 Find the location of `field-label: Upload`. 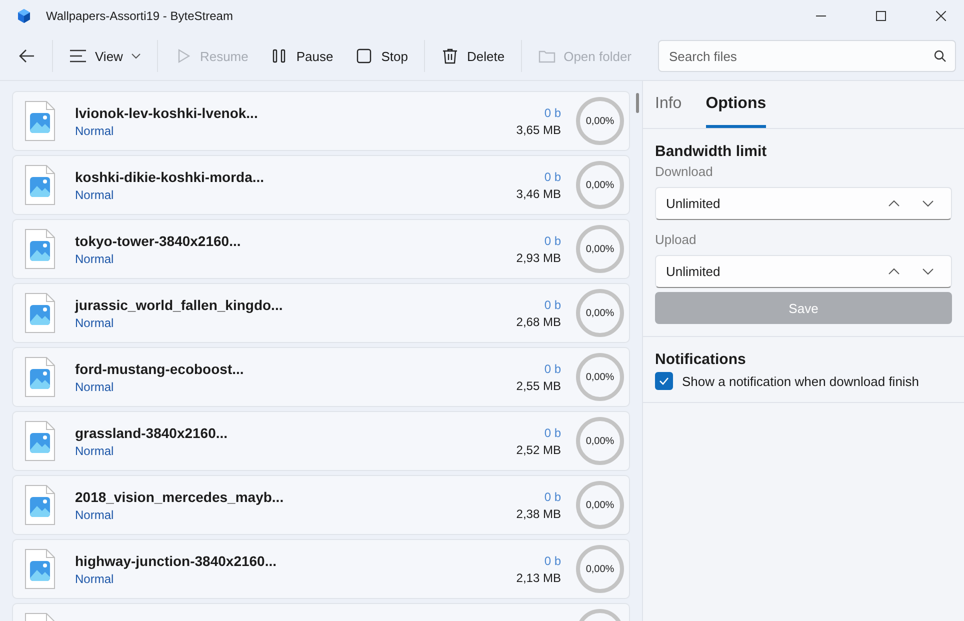

field-label: Upload is located at coordinates (676, 239).